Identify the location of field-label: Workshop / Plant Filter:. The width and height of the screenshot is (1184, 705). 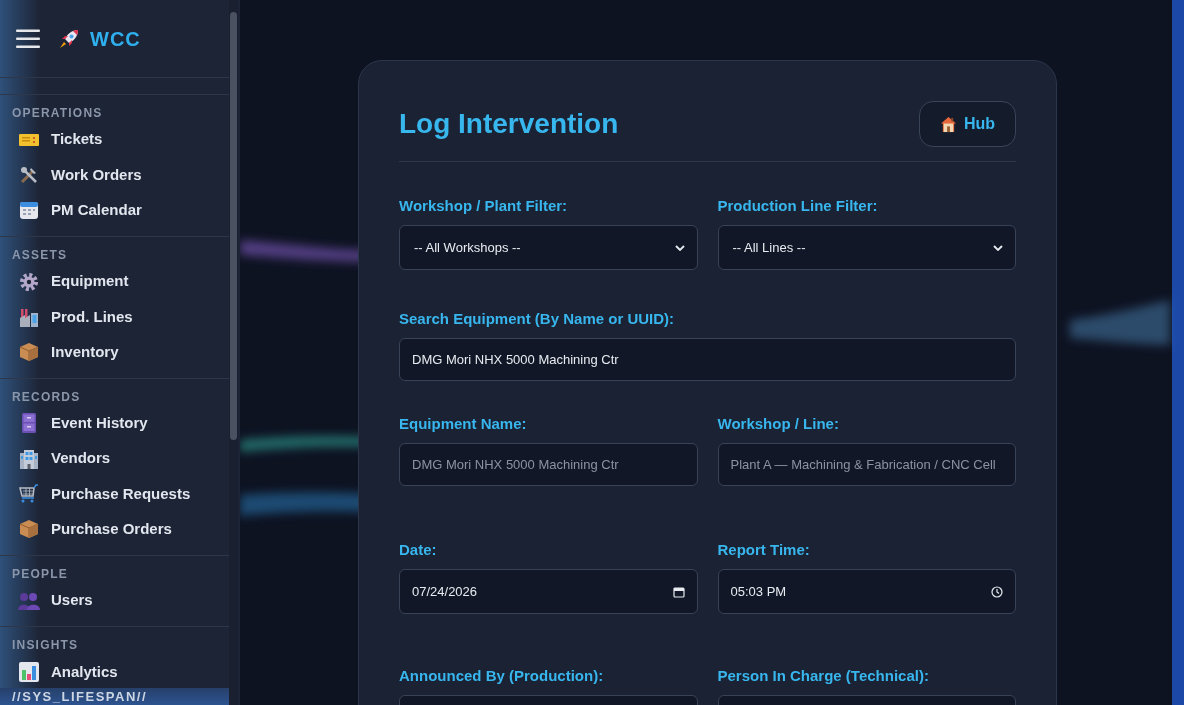
(484, 206).